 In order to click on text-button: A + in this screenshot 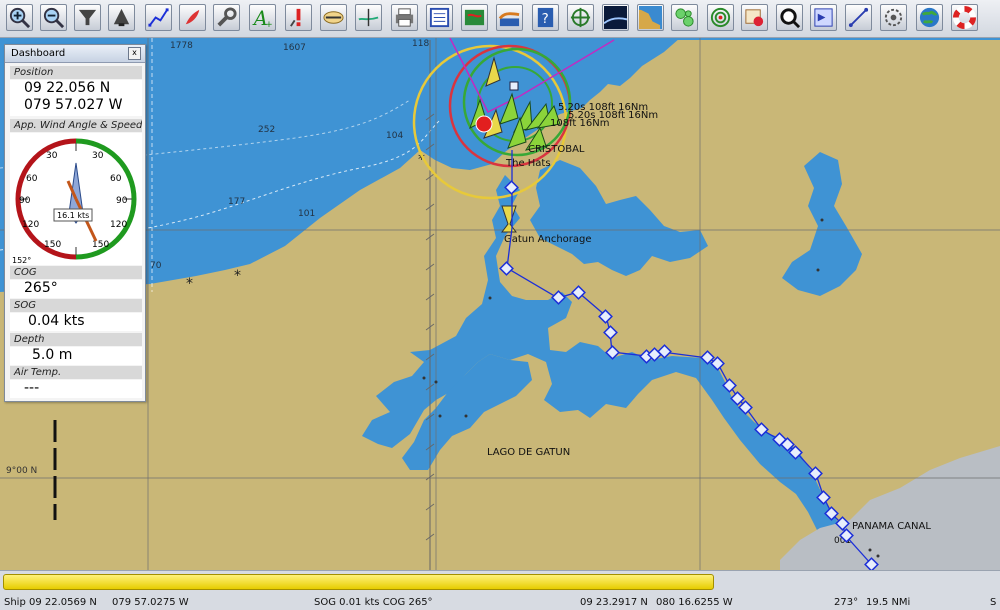, I will do `click(262, 17)`.